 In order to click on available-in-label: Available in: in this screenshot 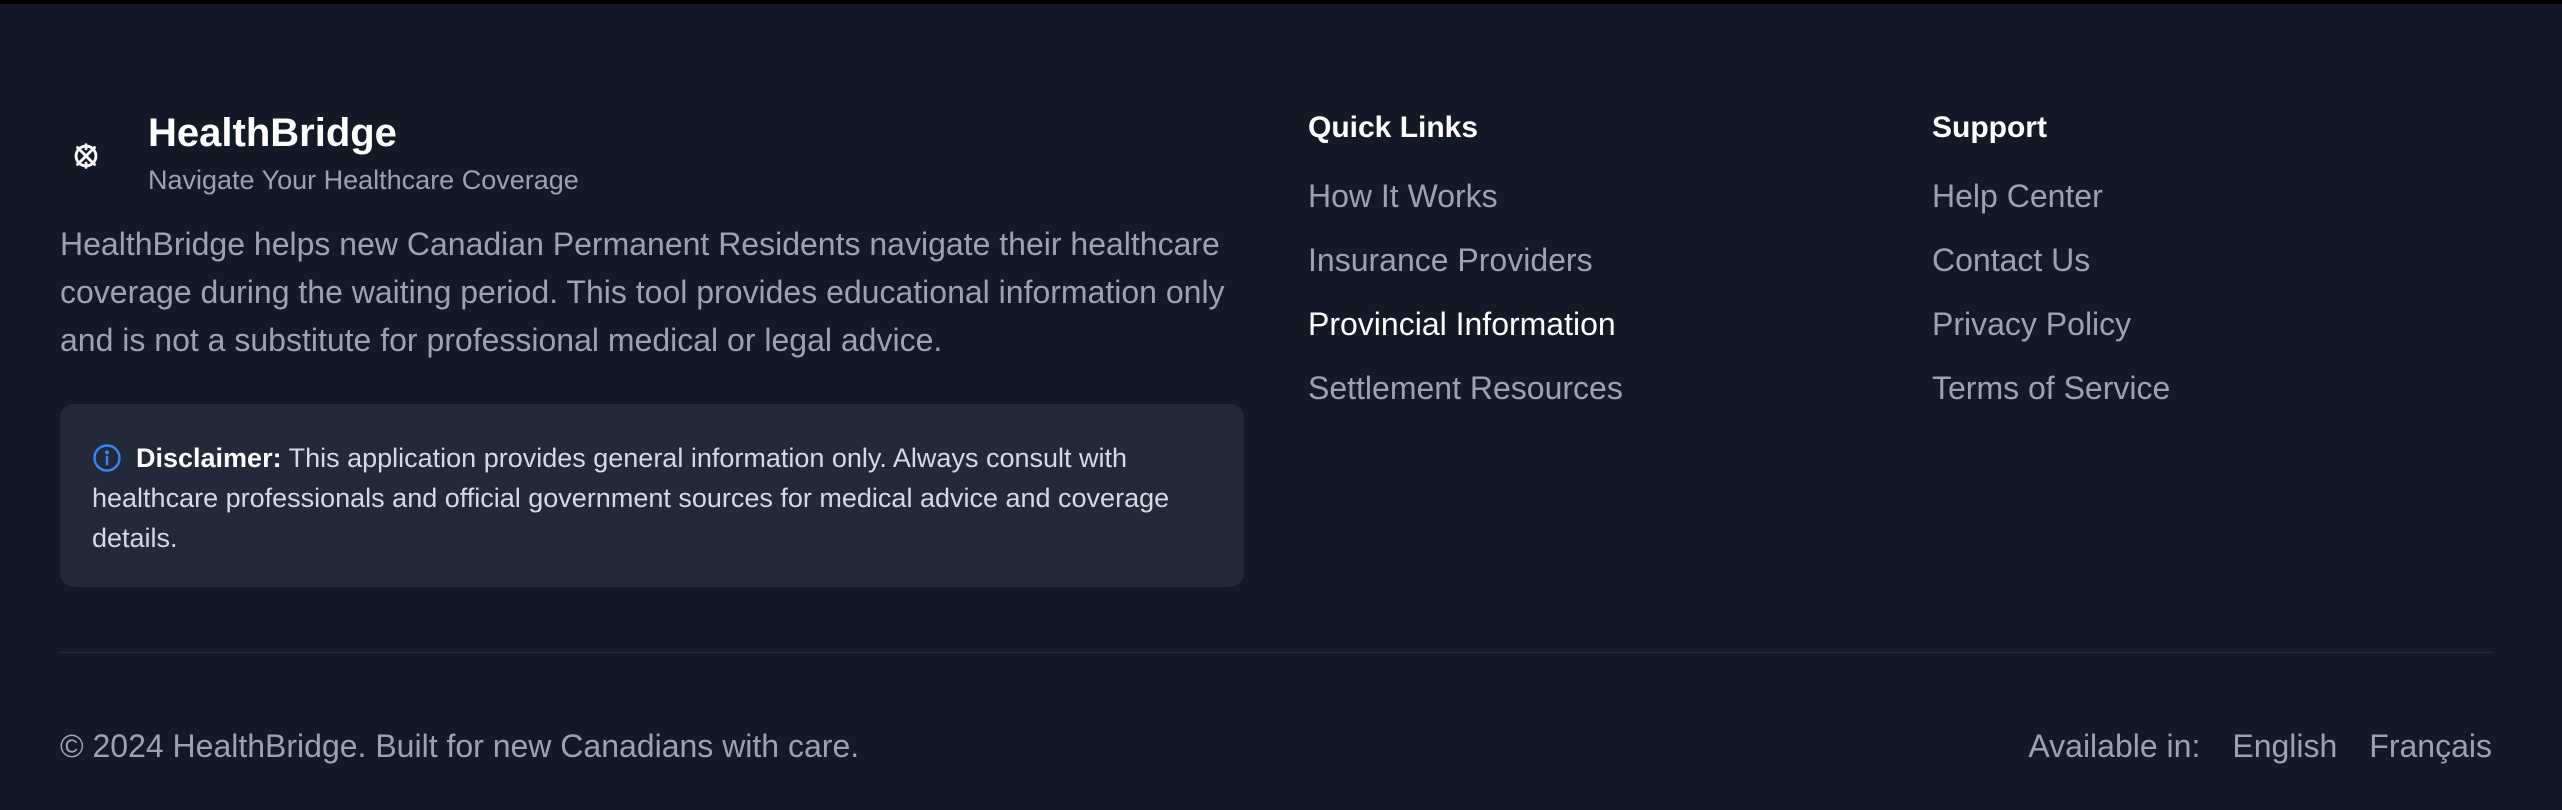, I will do `click(2114, 746)`.